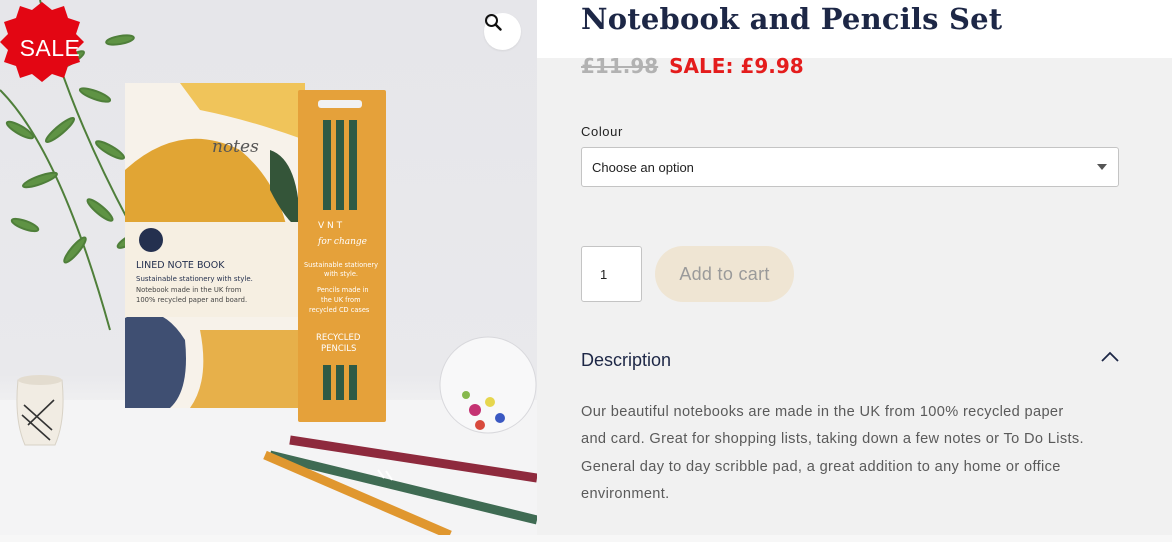  What do you see at coordinates (341, 265) in the screenshot?
I see `svg-text: Sustainable stationery` at bounding box center [341, 265].